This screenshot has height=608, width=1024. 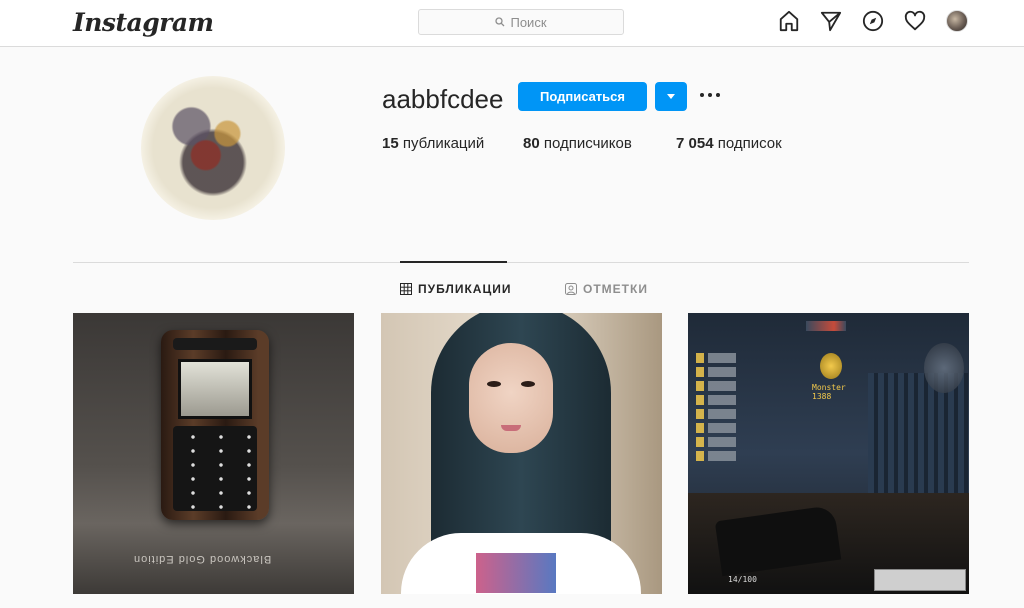 I want to click on followers-stat: 80 подписчиков, so click(x=599, y=143).